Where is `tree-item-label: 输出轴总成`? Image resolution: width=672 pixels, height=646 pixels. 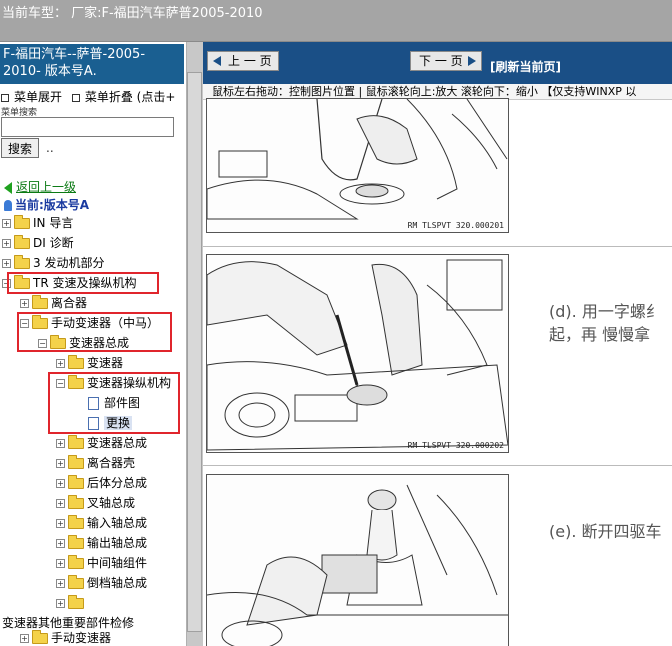
tree-item-label: 输出轴总成 is located at coordinates (117, 543).